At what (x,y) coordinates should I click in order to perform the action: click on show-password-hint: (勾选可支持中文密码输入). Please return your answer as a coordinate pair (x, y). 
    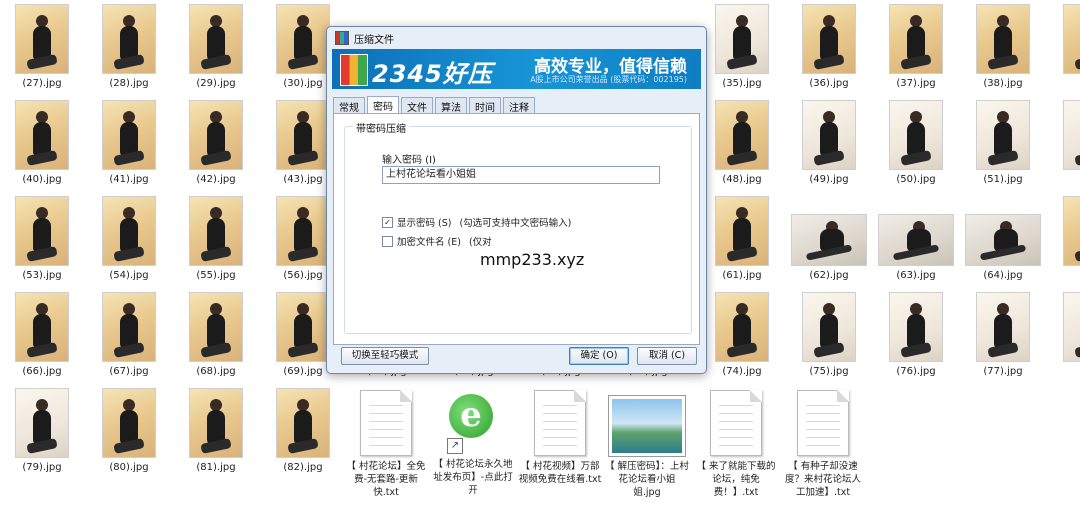
    Looking at the image, I should click on (515, 223).